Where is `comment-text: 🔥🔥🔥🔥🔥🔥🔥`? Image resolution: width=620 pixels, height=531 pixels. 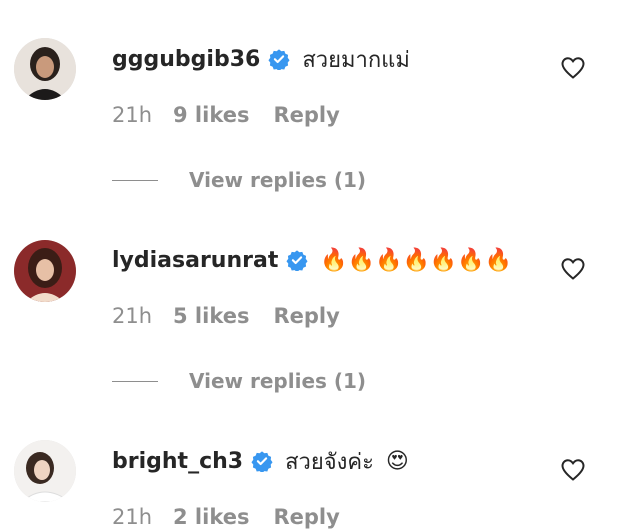 comment-text: 🔥🔥🔥🔥🔥🔥🔥 is located at coordinates (416, 260).